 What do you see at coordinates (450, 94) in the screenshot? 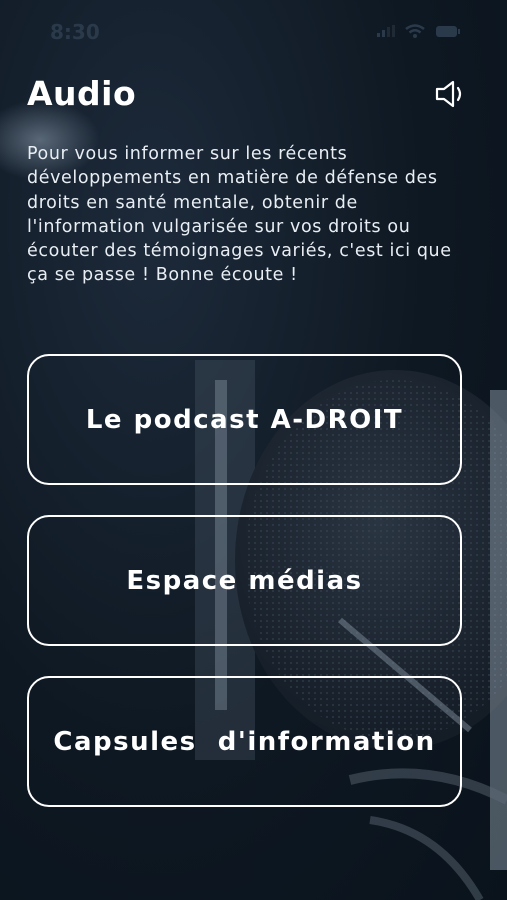
I see `speaker-icon` at bounding box center [450, 94].